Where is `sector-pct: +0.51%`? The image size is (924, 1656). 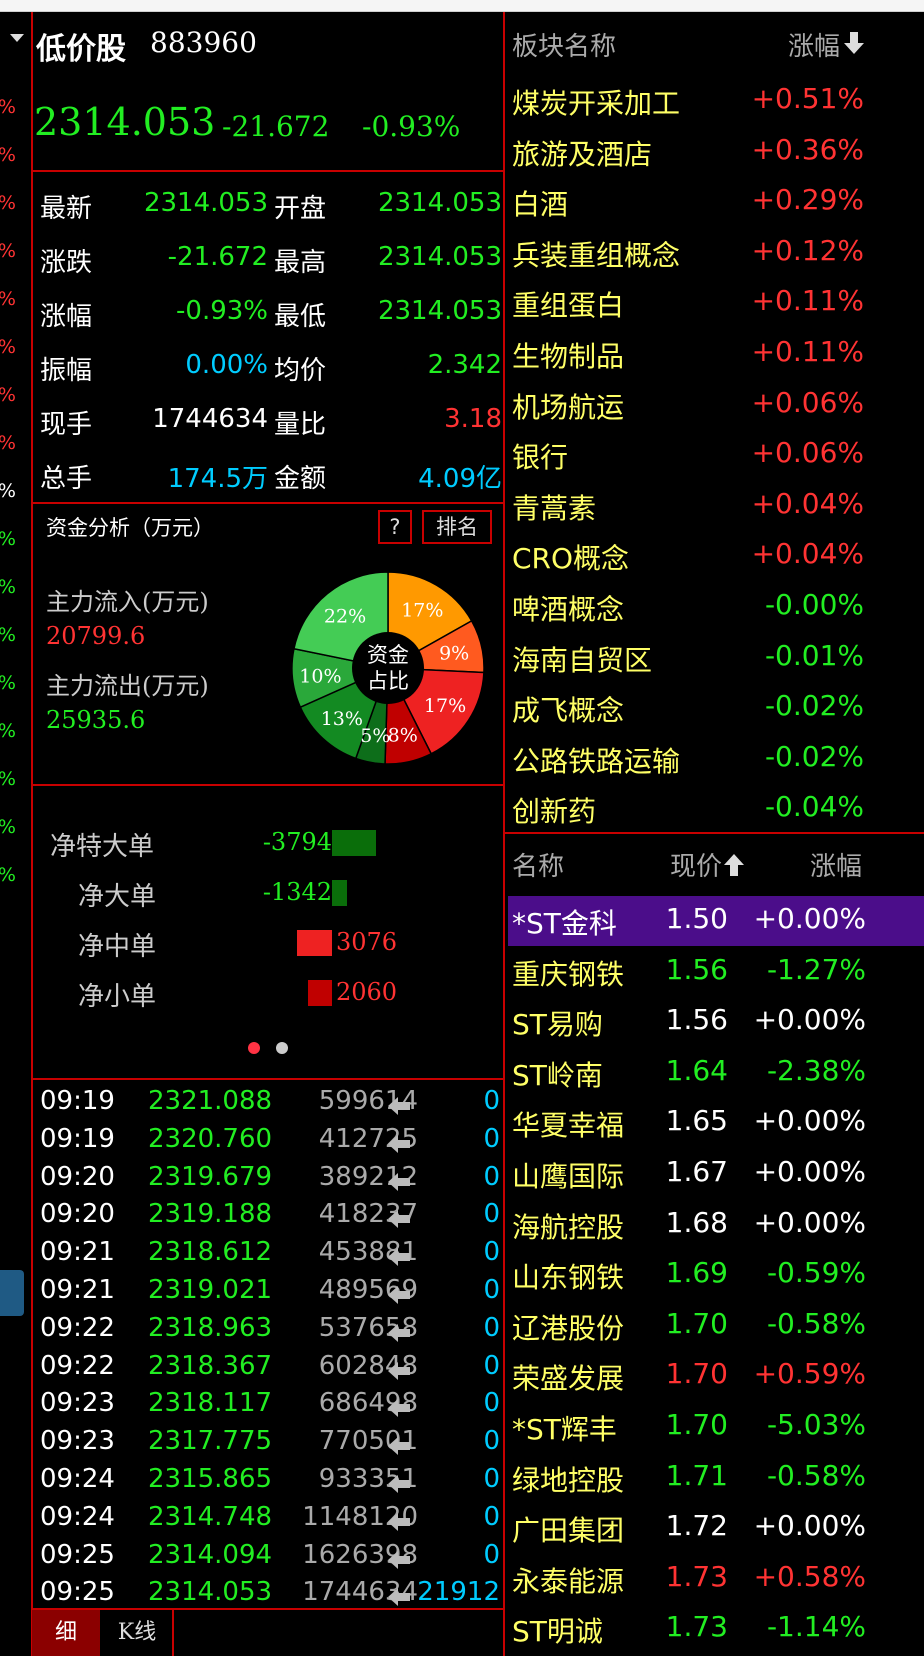 sector-pct: +0.51% is located at coordinates (807, 98).